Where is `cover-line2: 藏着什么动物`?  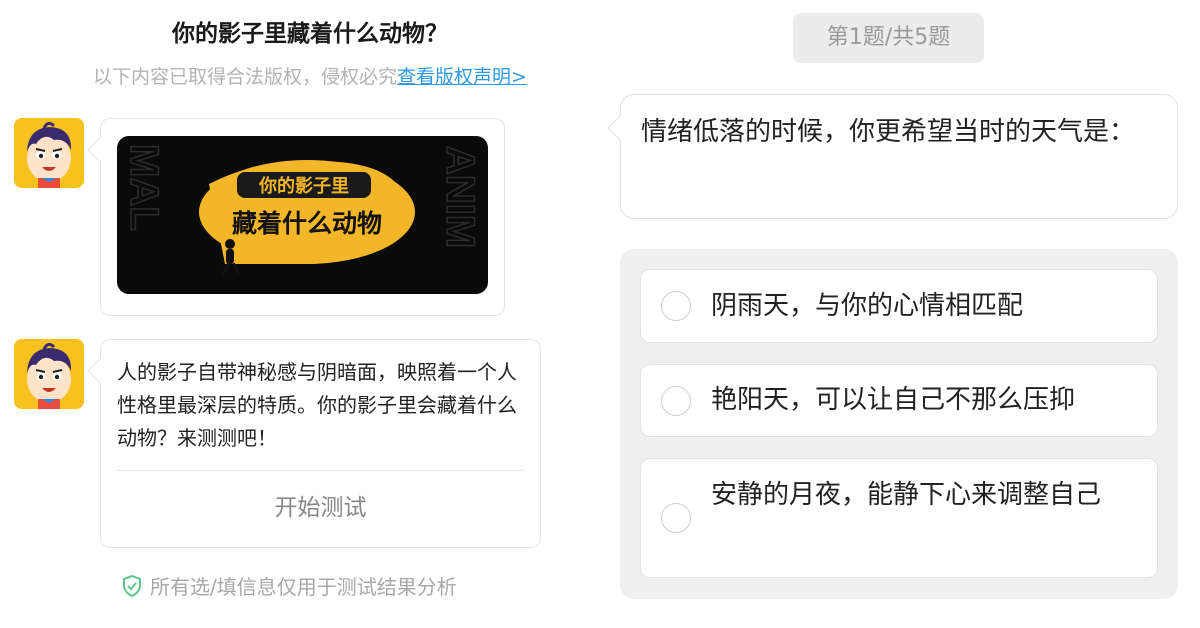
cover-line2: 藏着什么动物 is located at coordinates (307, 223).